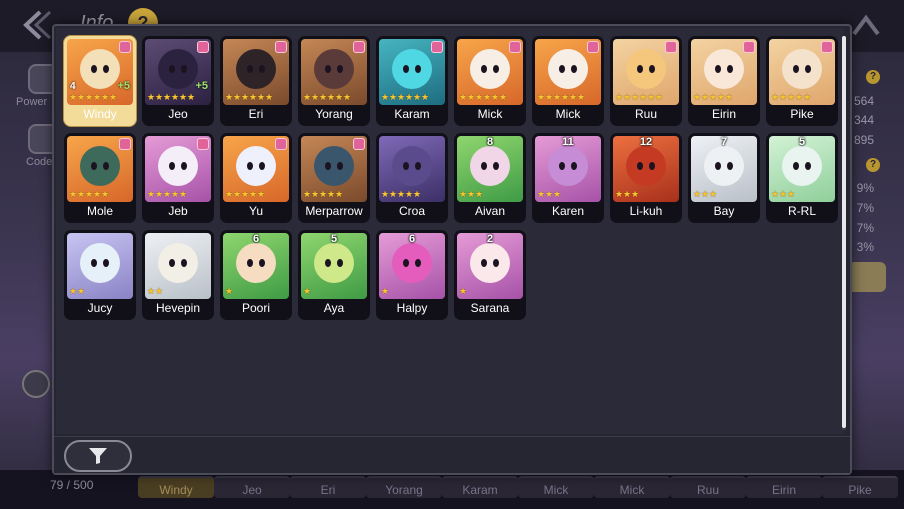 The width and height of the screenshot is (904, 509). Describe the element at coordinates (784, 487) in the screenshot. I see `team-slot: Eirin` at that location.